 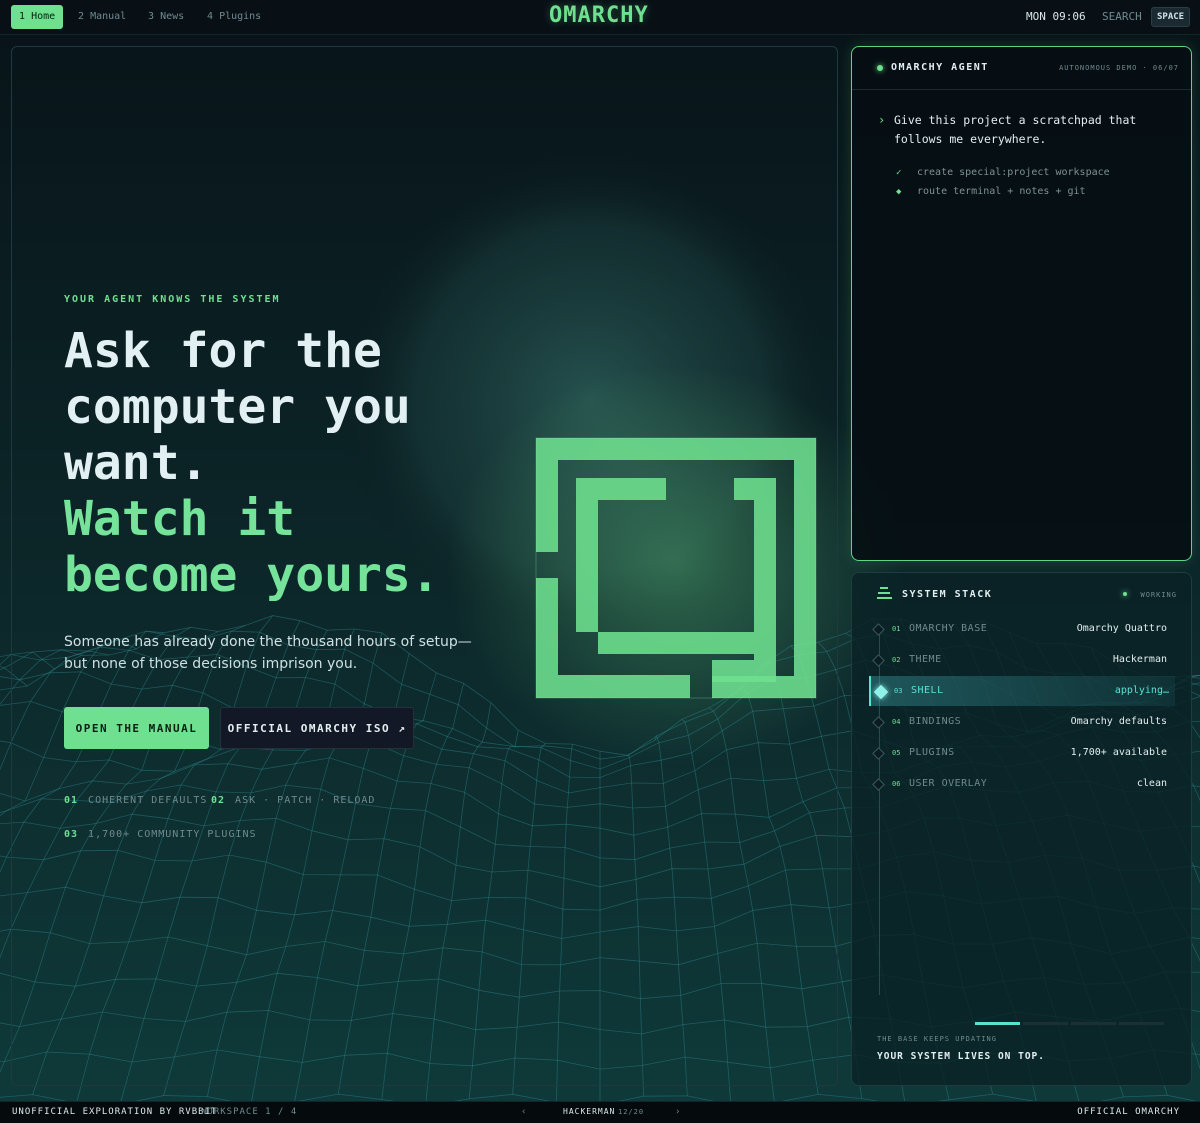 I want to click on feature-label: 1,700+ COMMUNITY PLUGINS, so click(x=172, y=834).